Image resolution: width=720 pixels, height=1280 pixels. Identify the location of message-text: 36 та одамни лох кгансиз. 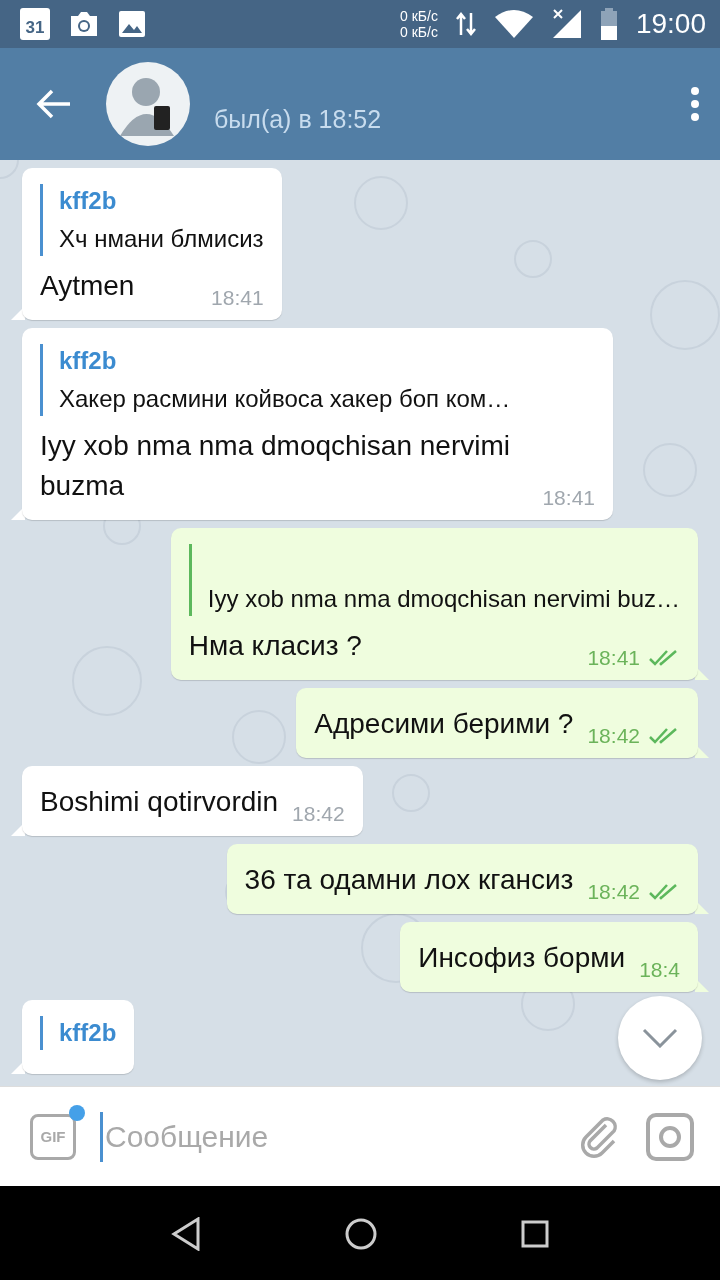
(409, 880).